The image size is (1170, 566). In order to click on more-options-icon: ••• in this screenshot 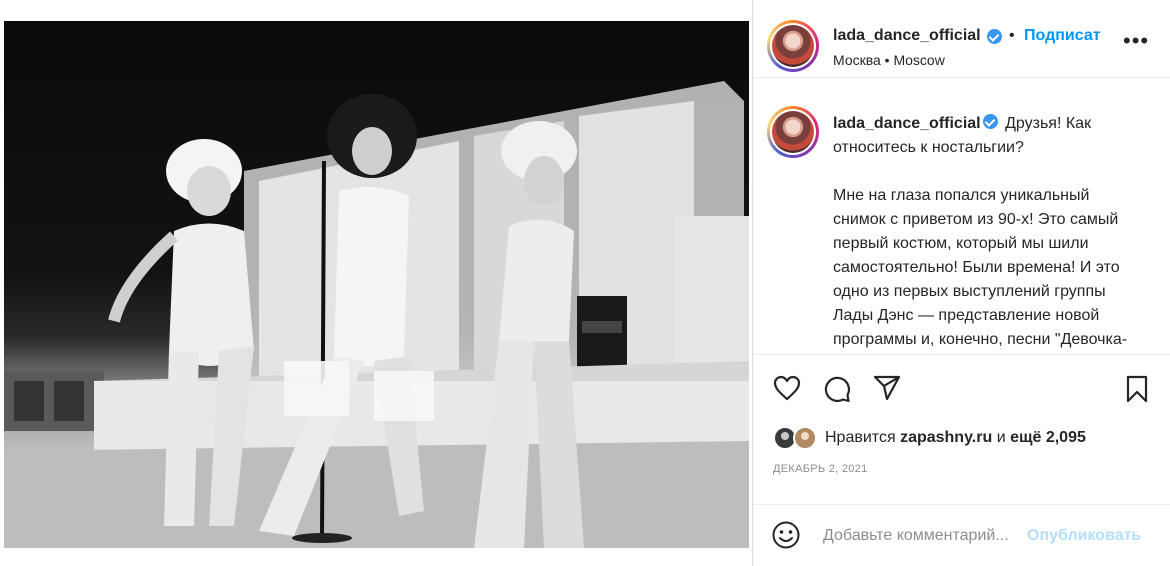, I will do `click(1136, 41)`.